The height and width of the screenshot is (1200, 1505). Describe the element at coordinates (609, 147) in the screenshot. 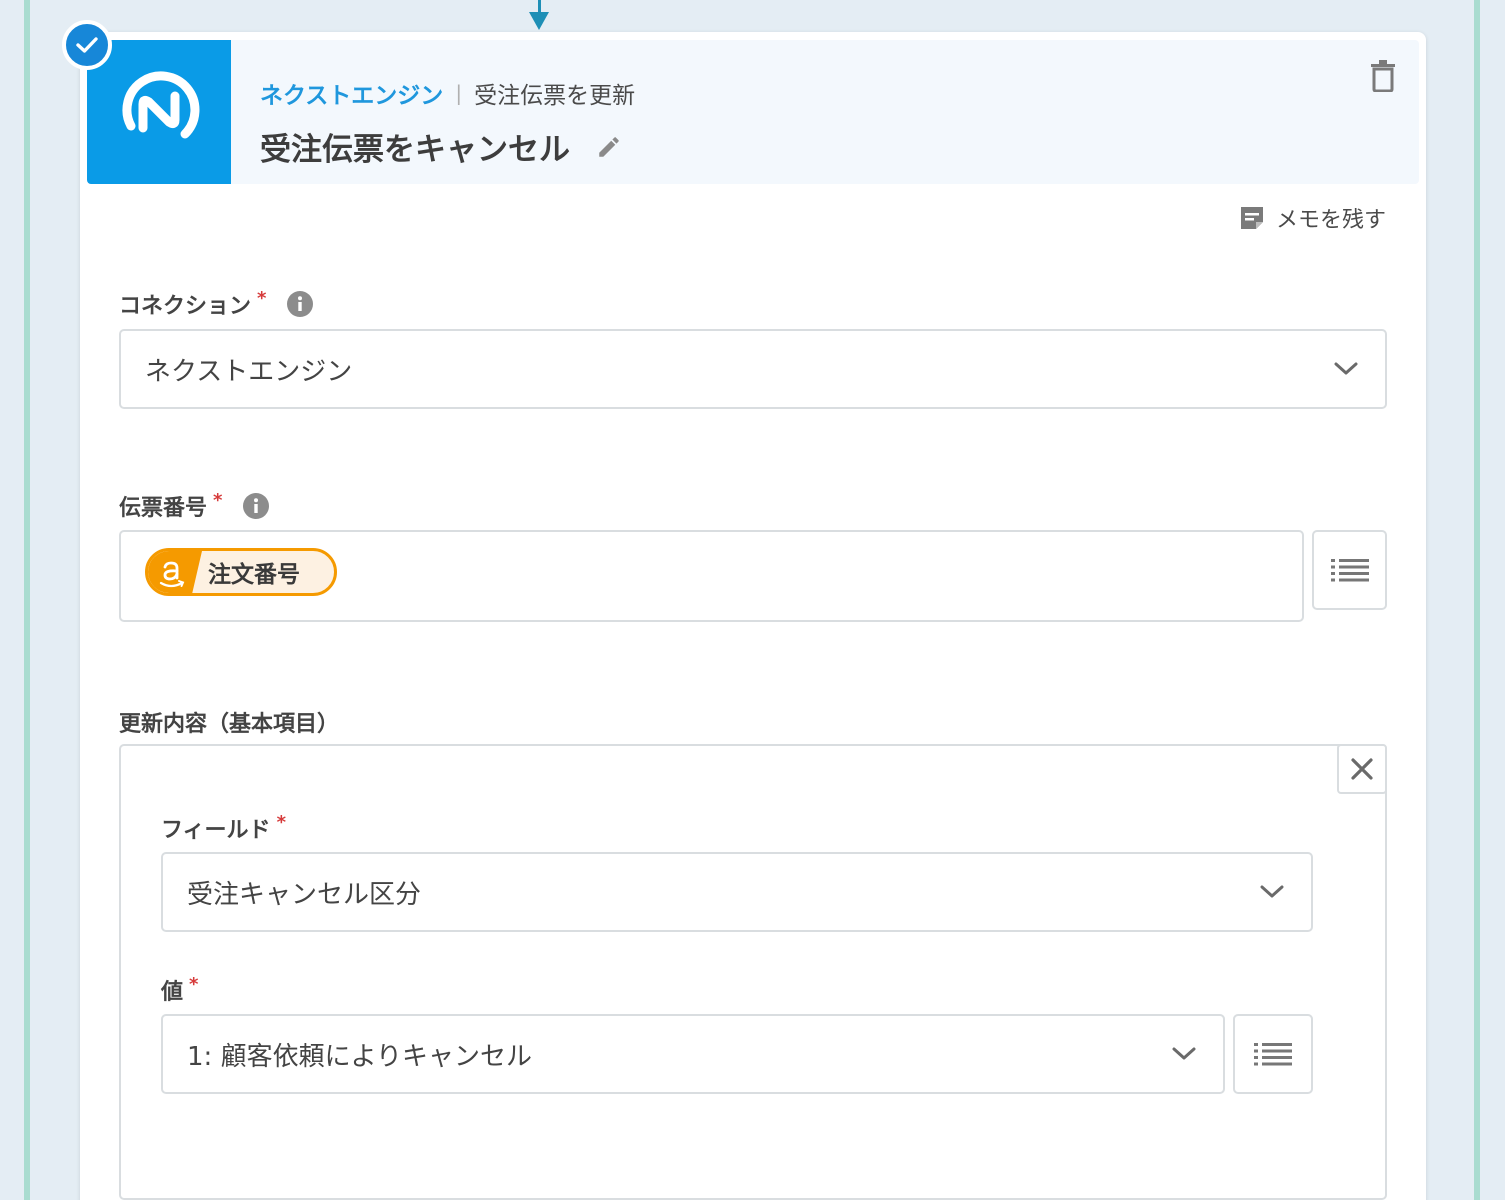

I see `pencil-icon` at that location.